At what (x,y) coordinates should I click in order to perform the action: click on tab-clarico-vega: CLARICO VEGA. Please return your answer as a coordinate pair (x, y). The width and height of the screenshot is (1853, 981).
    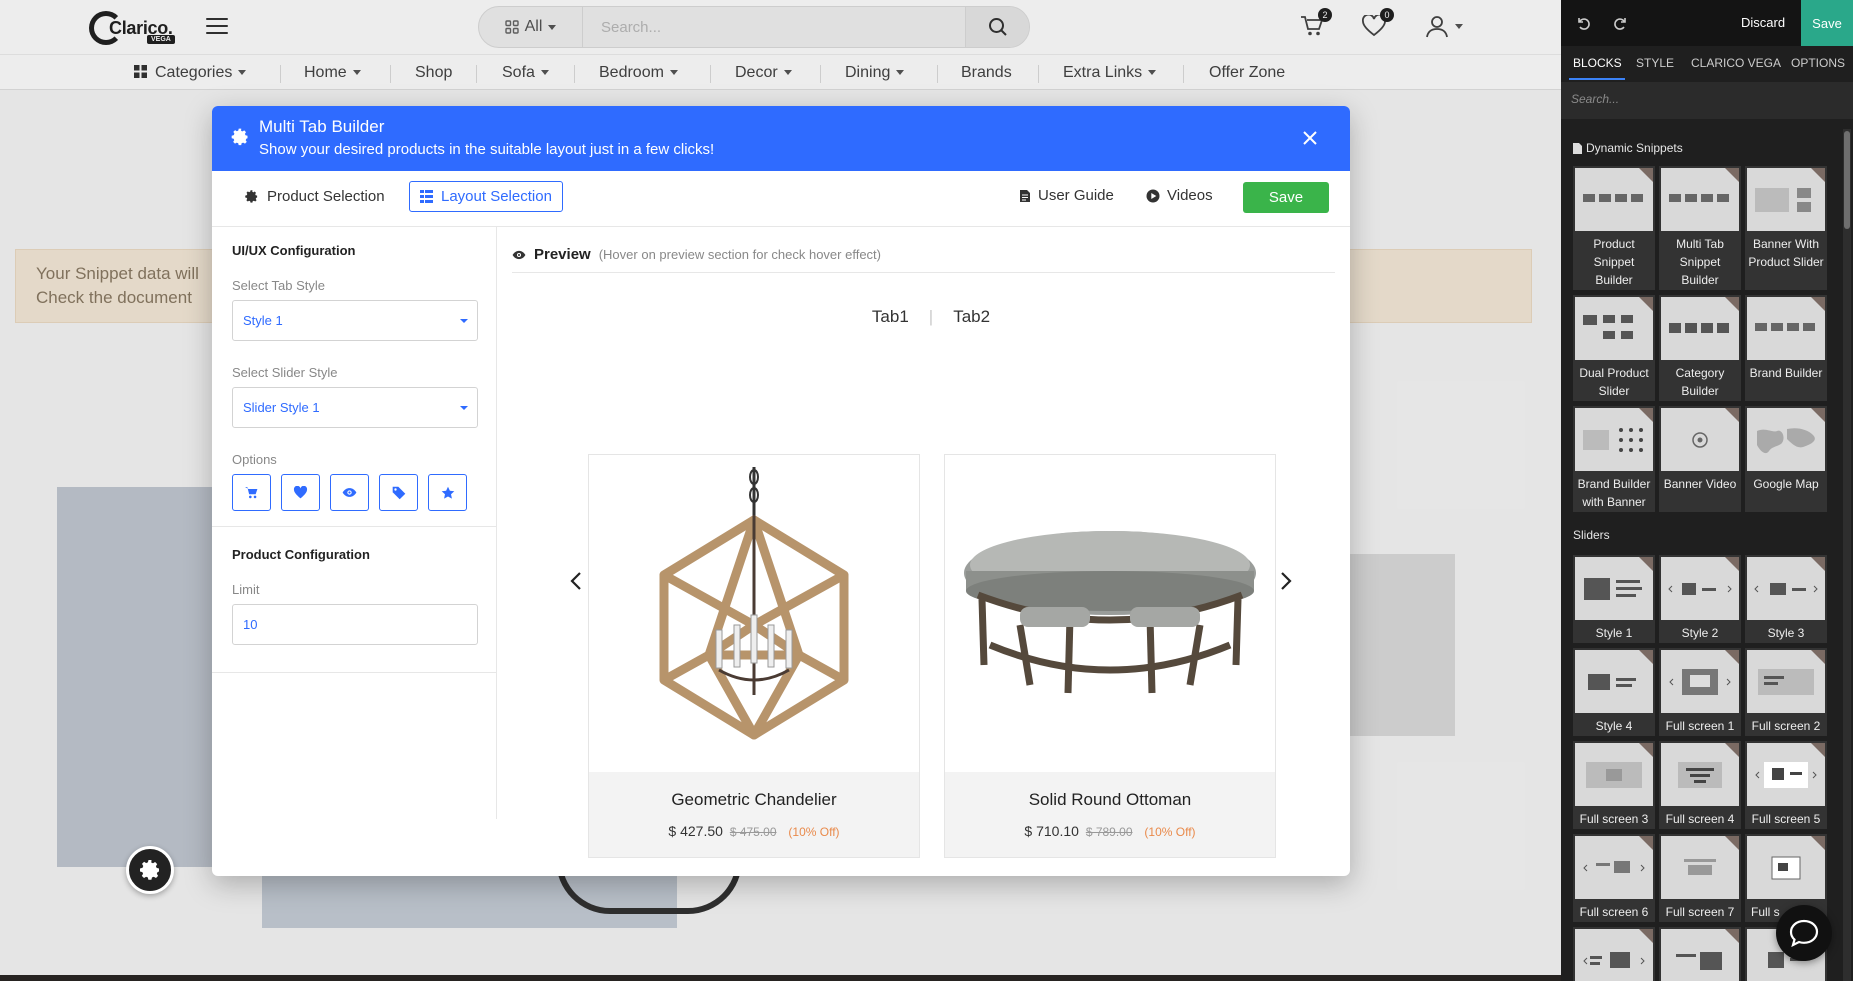
    Looking at the image, I should click on (1736, 63).